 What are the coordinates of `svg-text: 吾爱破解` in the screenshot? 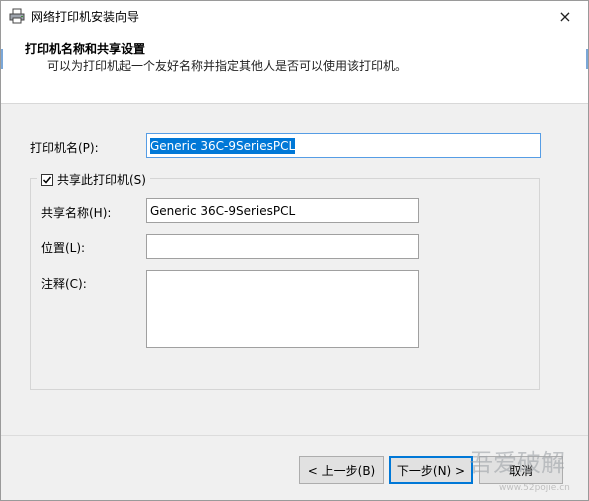 It's located at (517, 463).